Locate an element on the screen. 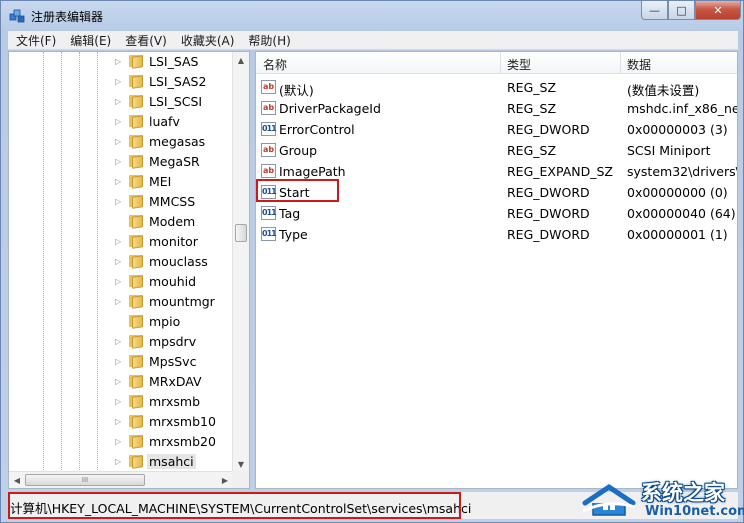  value-row: 011 Type REG_DWORD 0x00000001 (1) is located at coordinates (496, 234).